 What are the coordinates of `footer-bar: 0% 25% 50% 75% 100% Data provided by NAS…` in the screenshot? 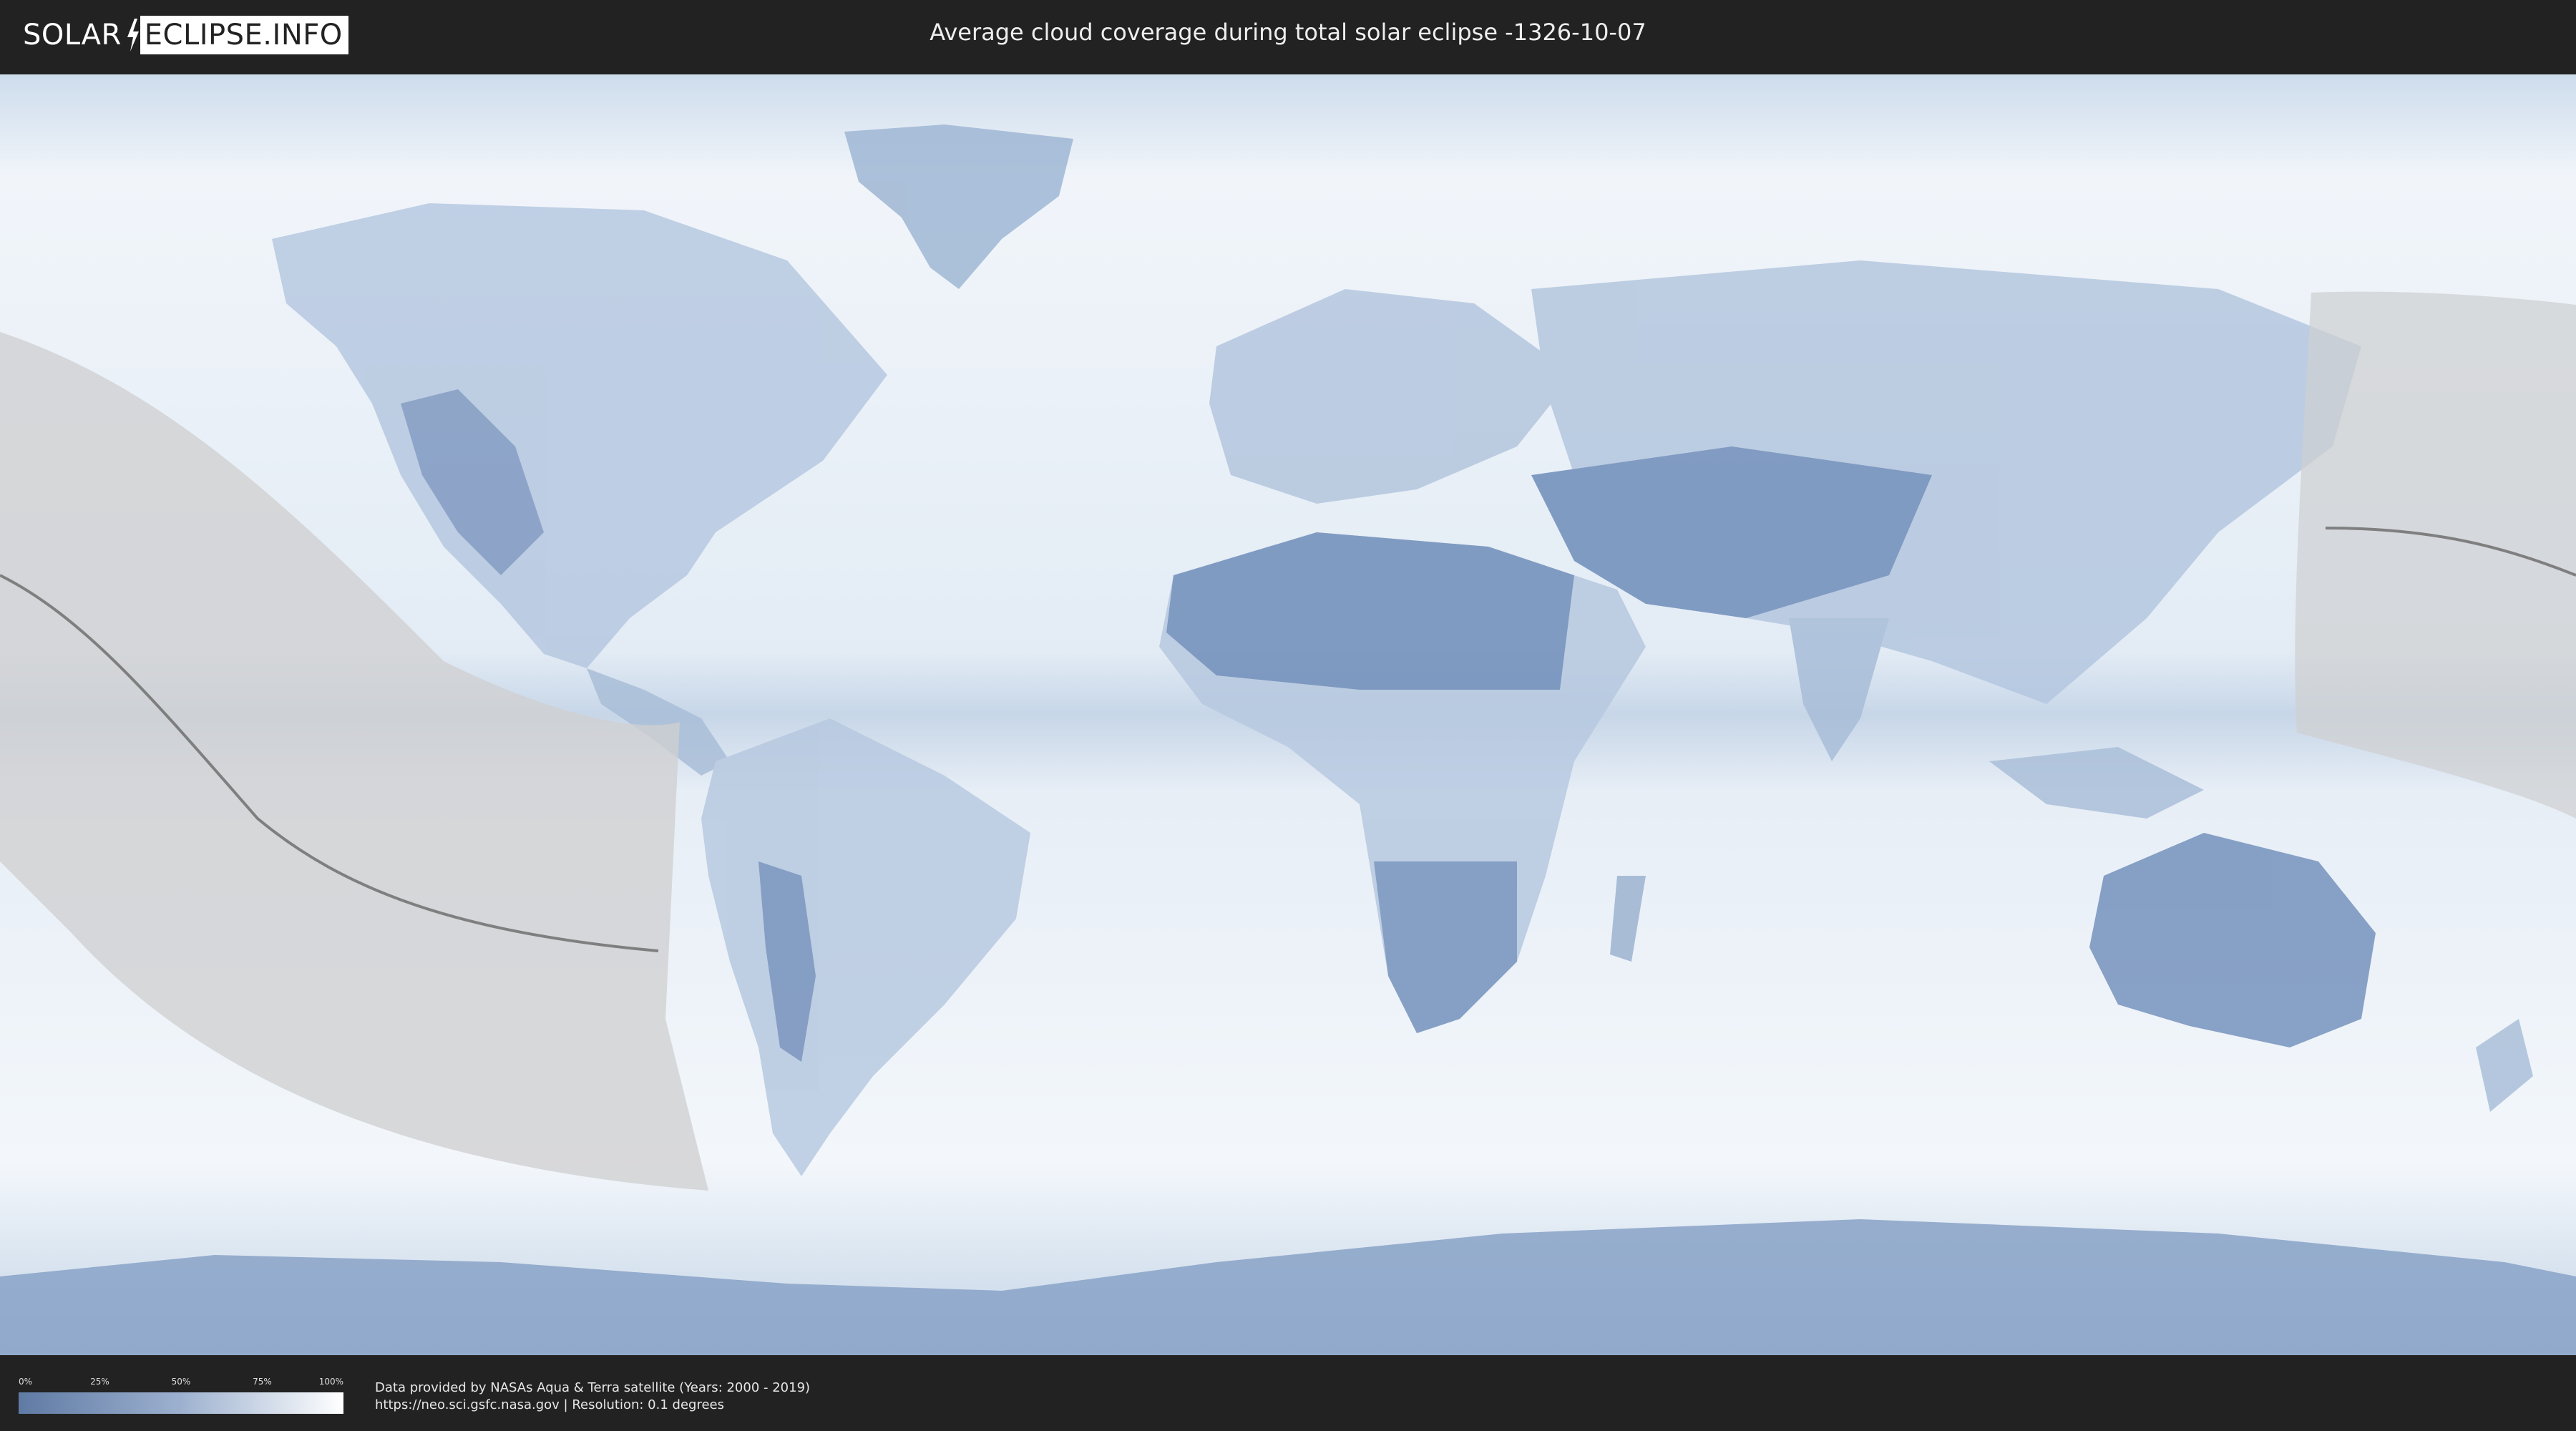 It's located at (1288, 1395).